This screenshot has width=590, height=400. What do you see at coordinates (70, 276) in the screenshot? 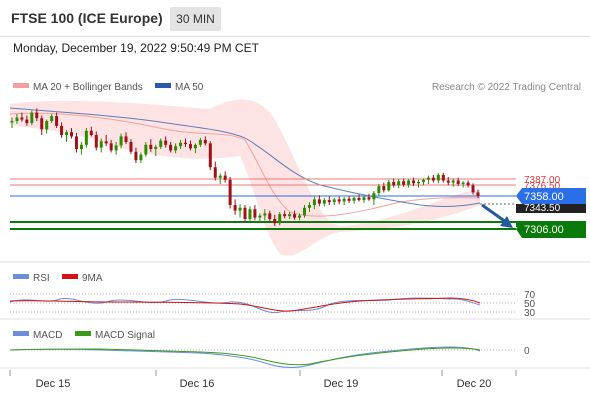
I see `rsi-ma-legend-swatch` at bounding box center [70, 276].